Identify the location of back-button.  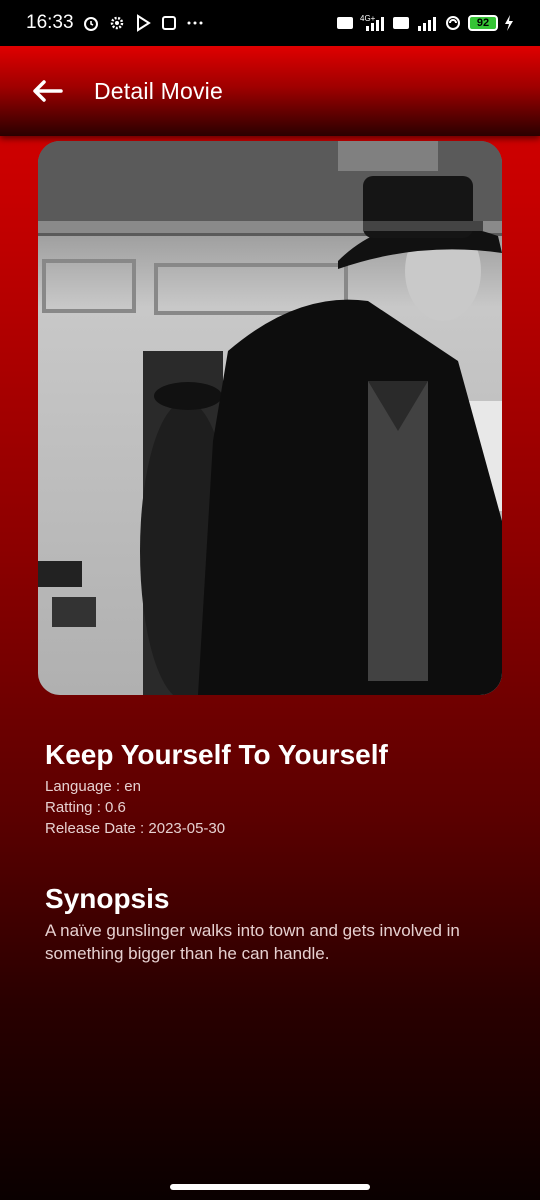
(47, 91).